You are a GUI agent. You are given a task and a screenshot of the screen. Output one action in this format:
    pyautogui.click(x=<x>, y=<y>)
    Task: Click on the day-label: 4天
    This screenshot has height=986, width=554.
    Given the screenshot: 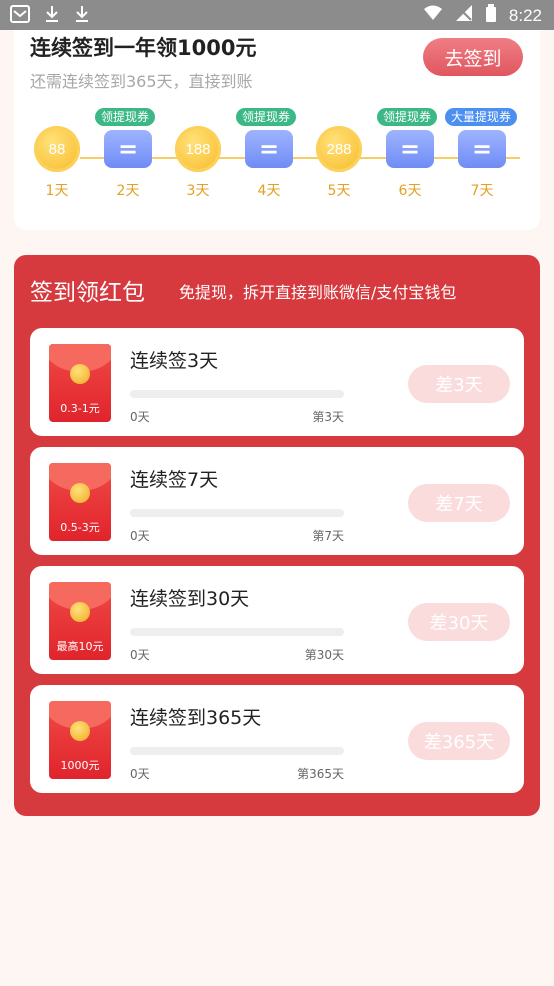 What is the action you would take?
    pyautogui.click(x=269, y=191)
    